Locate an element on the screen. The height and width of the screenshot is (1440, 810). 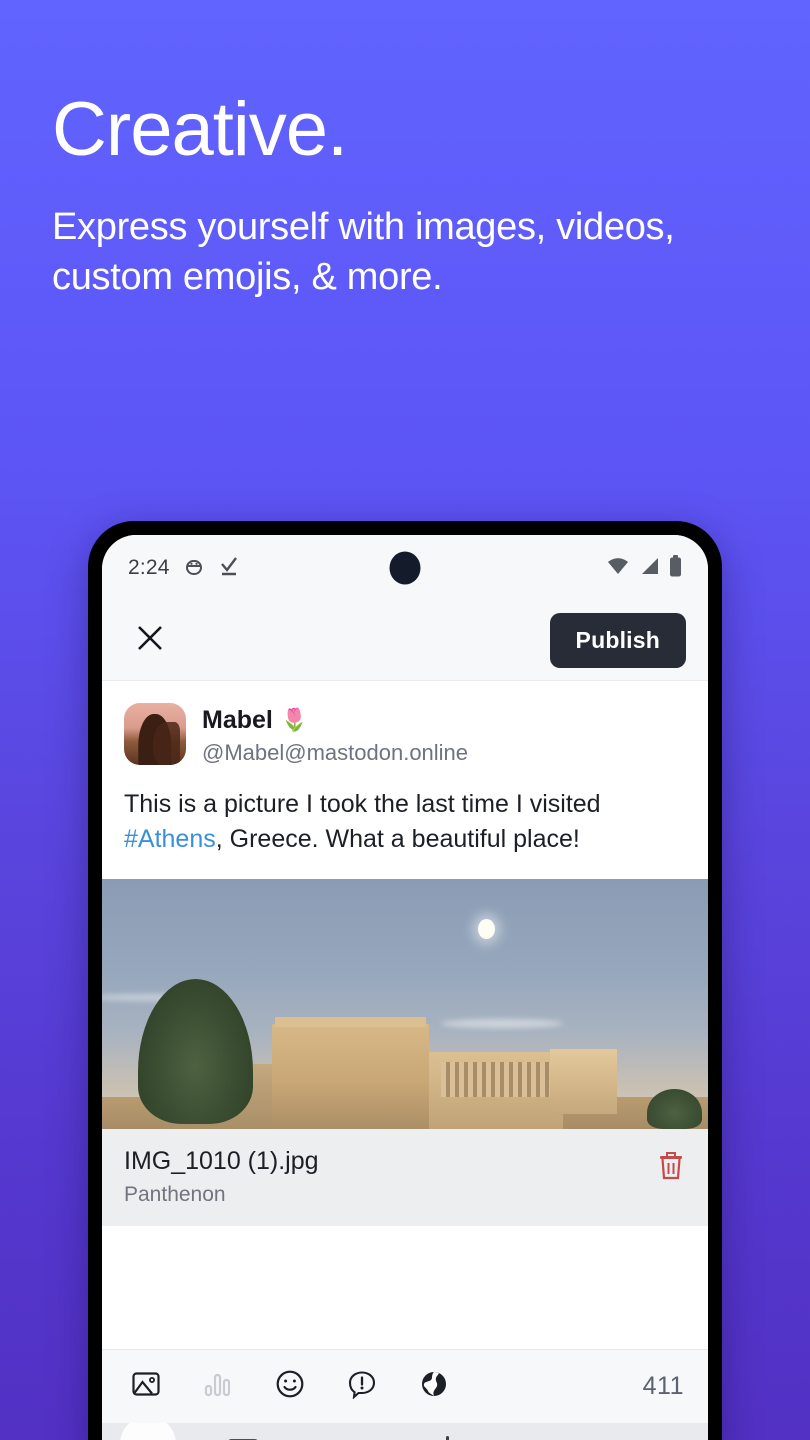
account-name-text: Mabel is located at coordinates (237, 720).